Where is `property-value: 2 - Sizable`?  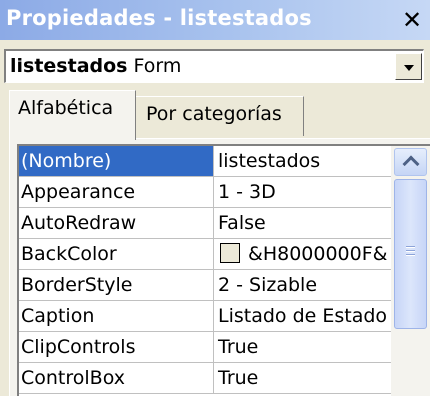 property-value: 2 - Sizable is located at coordinates (302, 285).